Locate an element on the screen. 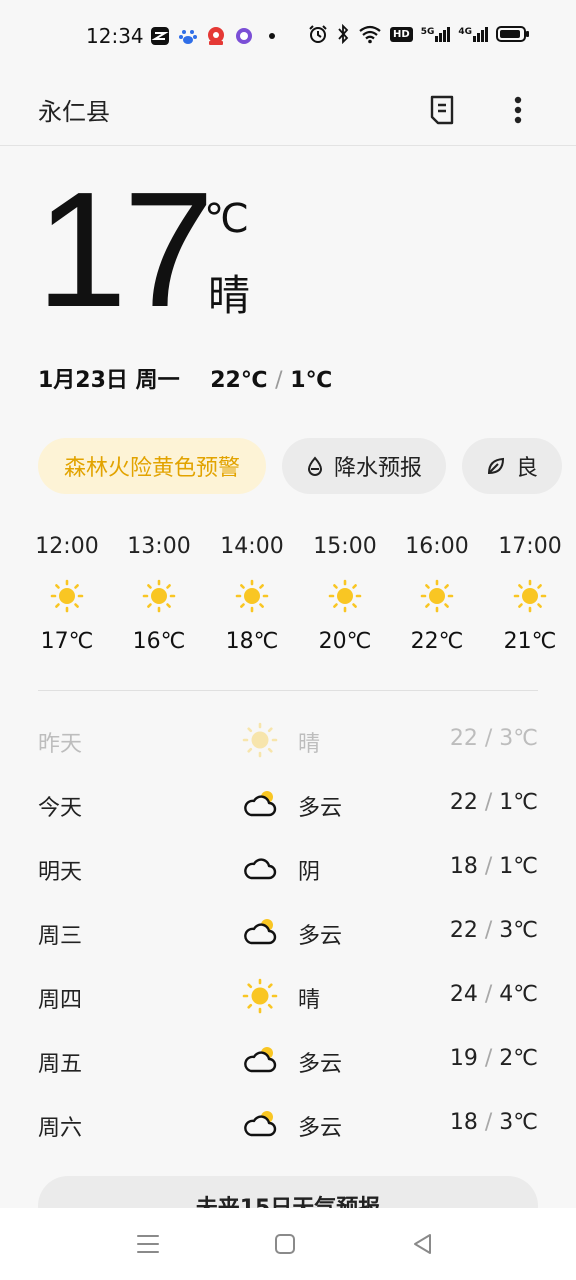  hour-time: 17:00 is located at coordinates (530, 546).